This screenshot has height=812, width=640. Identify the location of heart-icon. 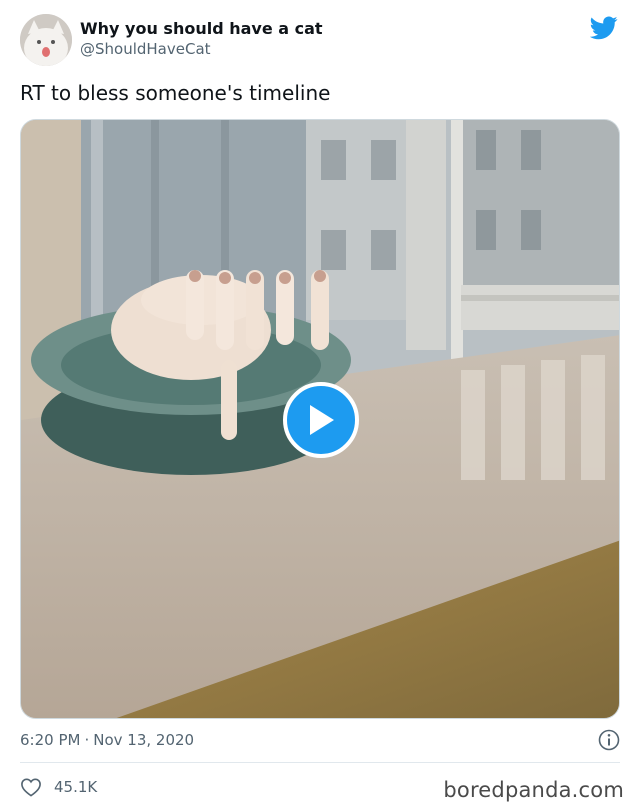
(31, 787).